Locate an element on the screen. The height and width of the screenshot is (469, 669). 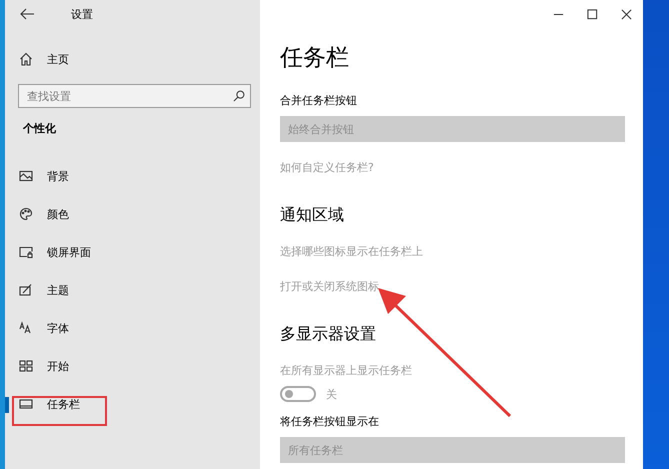
sidebar-item: 开始 is located at coordinates (132, 366).